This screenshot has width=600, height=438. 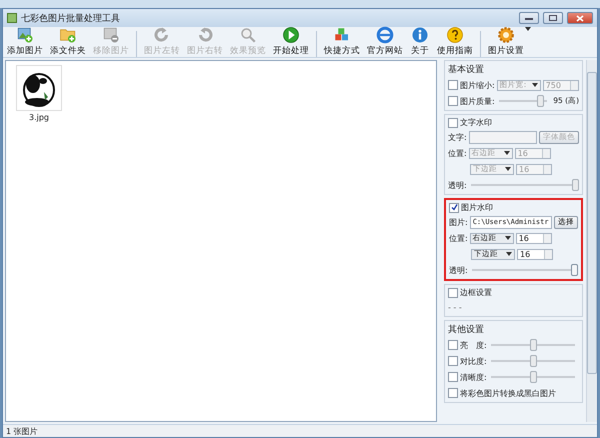 I want to click on app-icon, so click(x=12, y=18).